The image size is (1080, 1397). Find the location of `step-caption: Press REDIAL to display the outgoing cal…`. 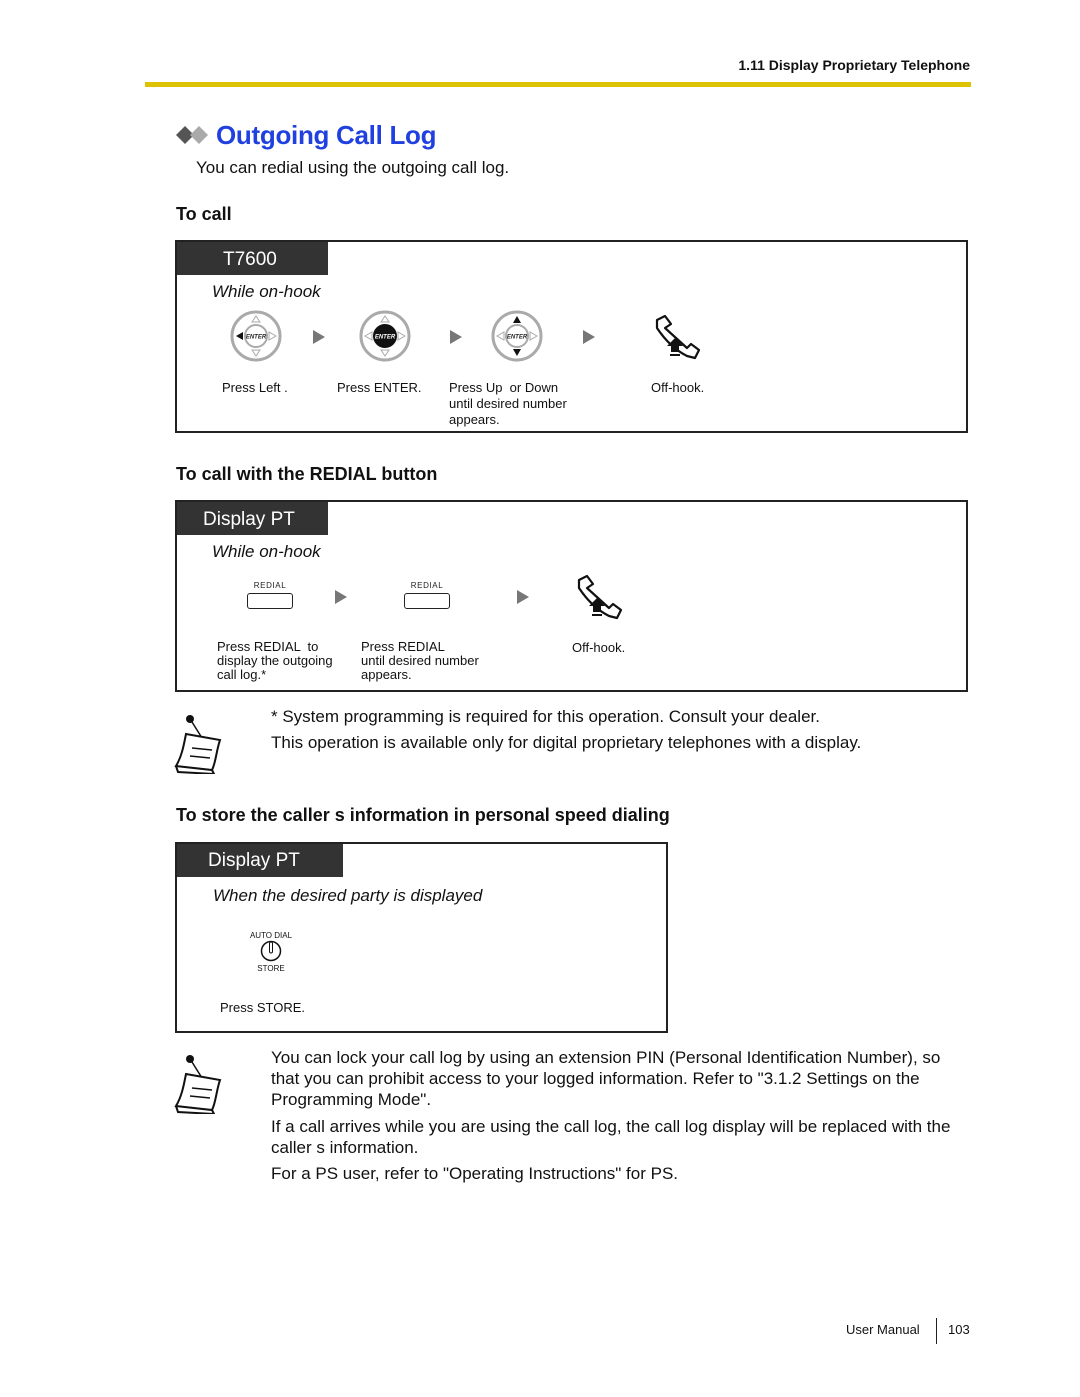

step-caption: Press REDIAL to display the outgoing cal… is located at coordinates (275, 660).